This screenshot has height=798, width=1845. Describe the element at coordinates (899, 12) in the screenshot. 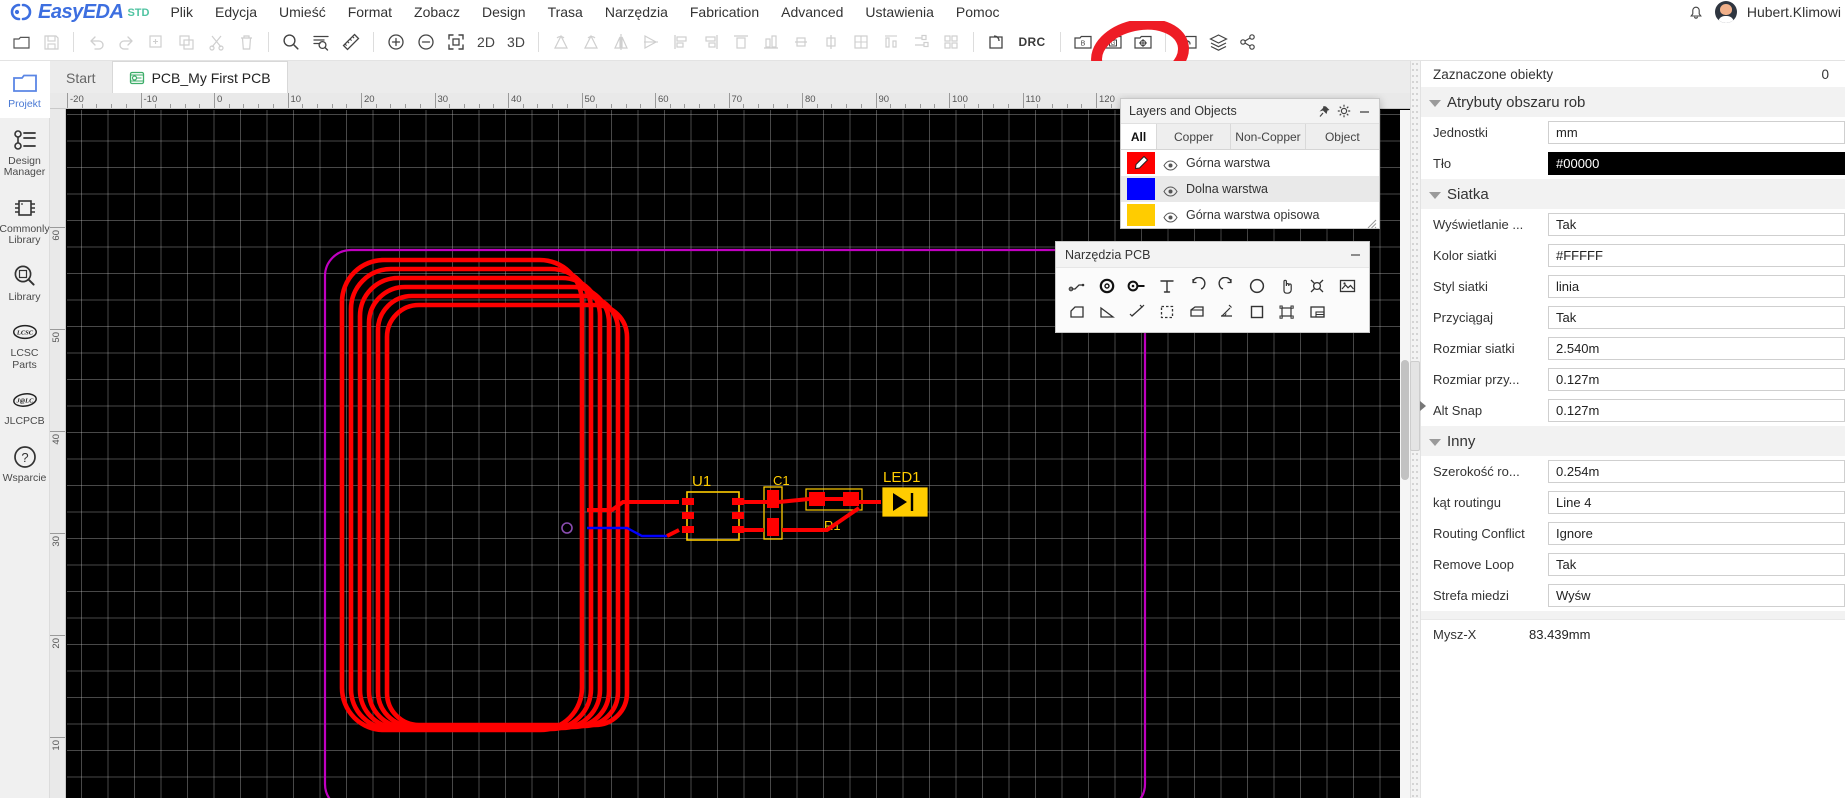

I see `menu-item-ustawienia: Ustawienia` at that location.